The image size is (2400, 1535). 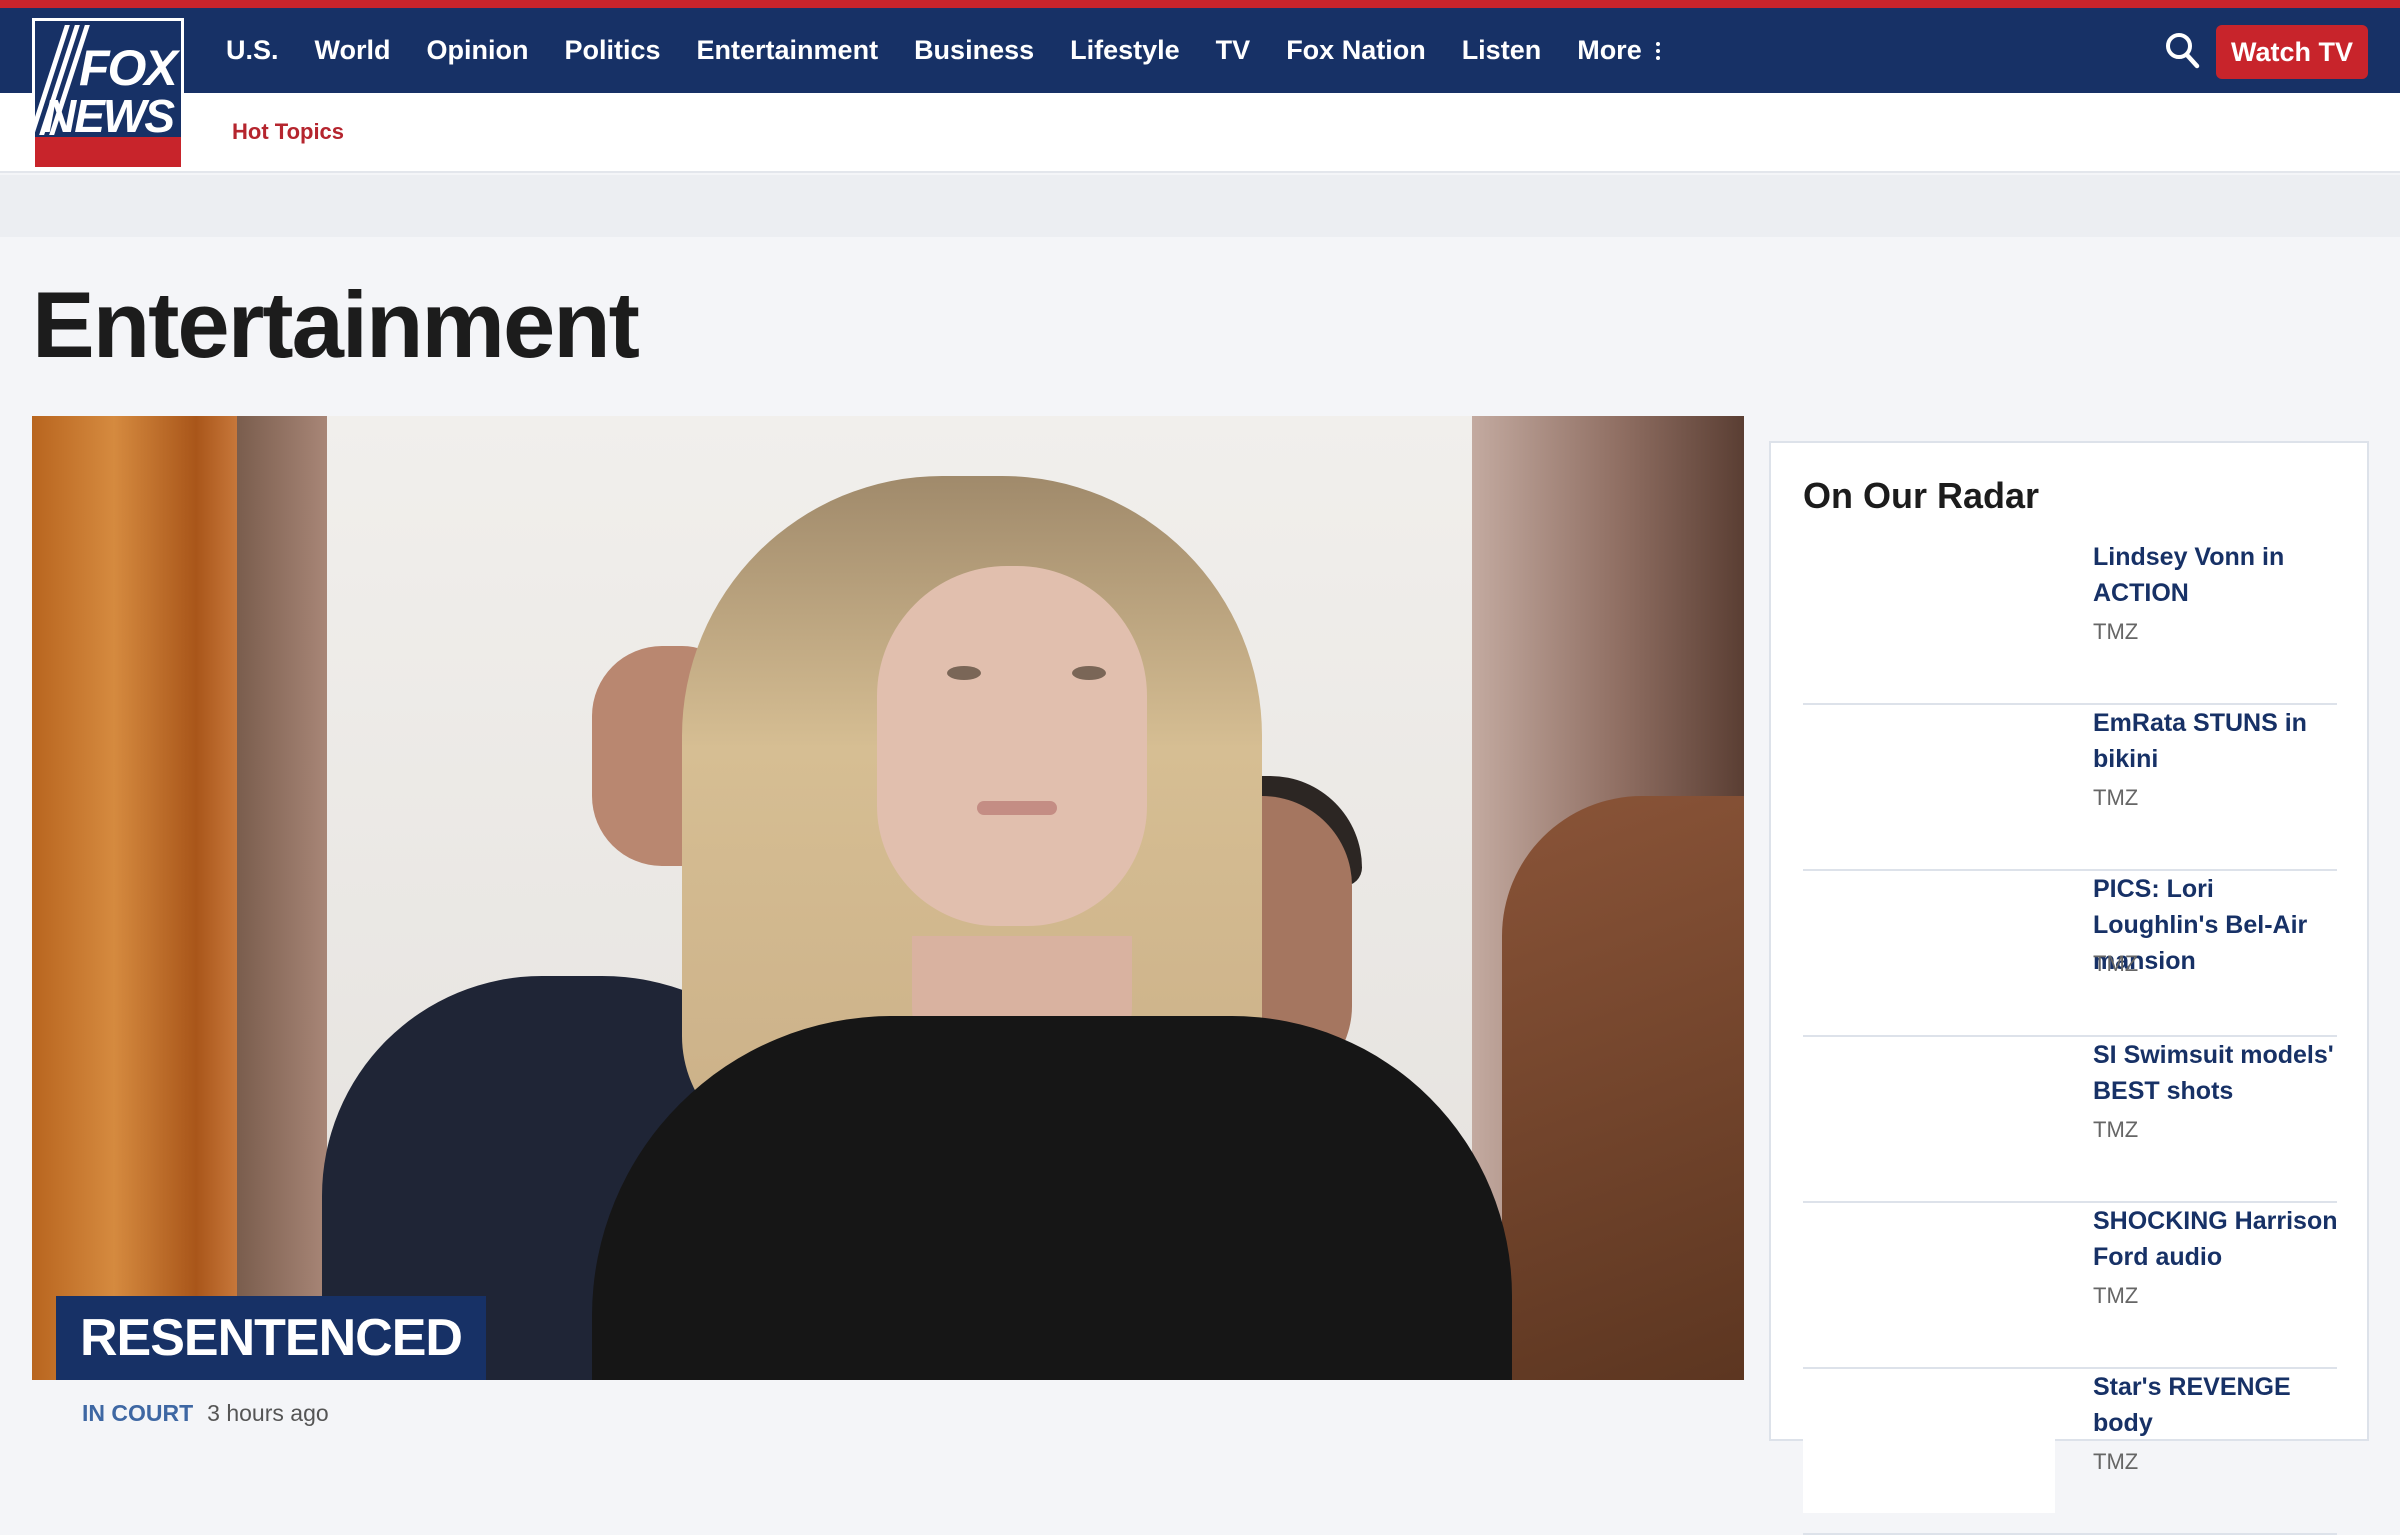 What do you see at coordinates (1200, 206) in the screenshot?
I see `ad-band` at bounding box center [1200, 206].